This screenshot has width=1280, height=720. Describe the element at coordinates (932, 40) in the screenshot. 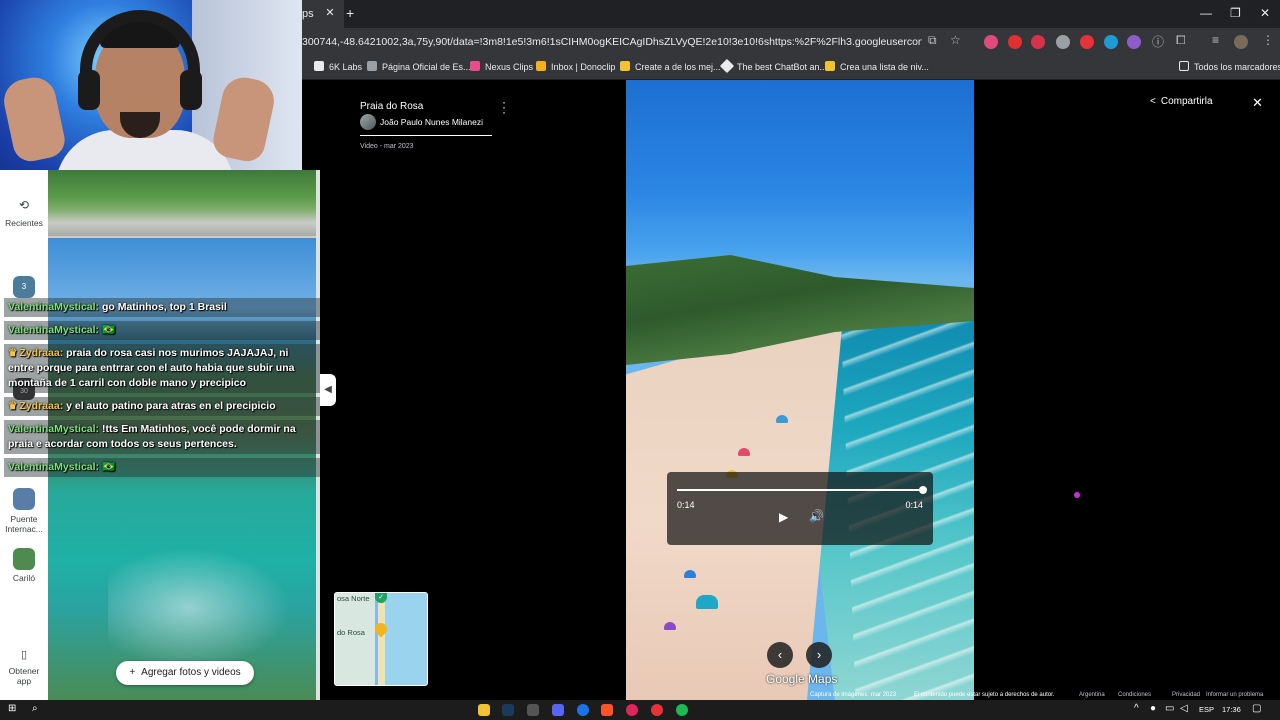

I see `install-app-icon: ⧉` at that location.